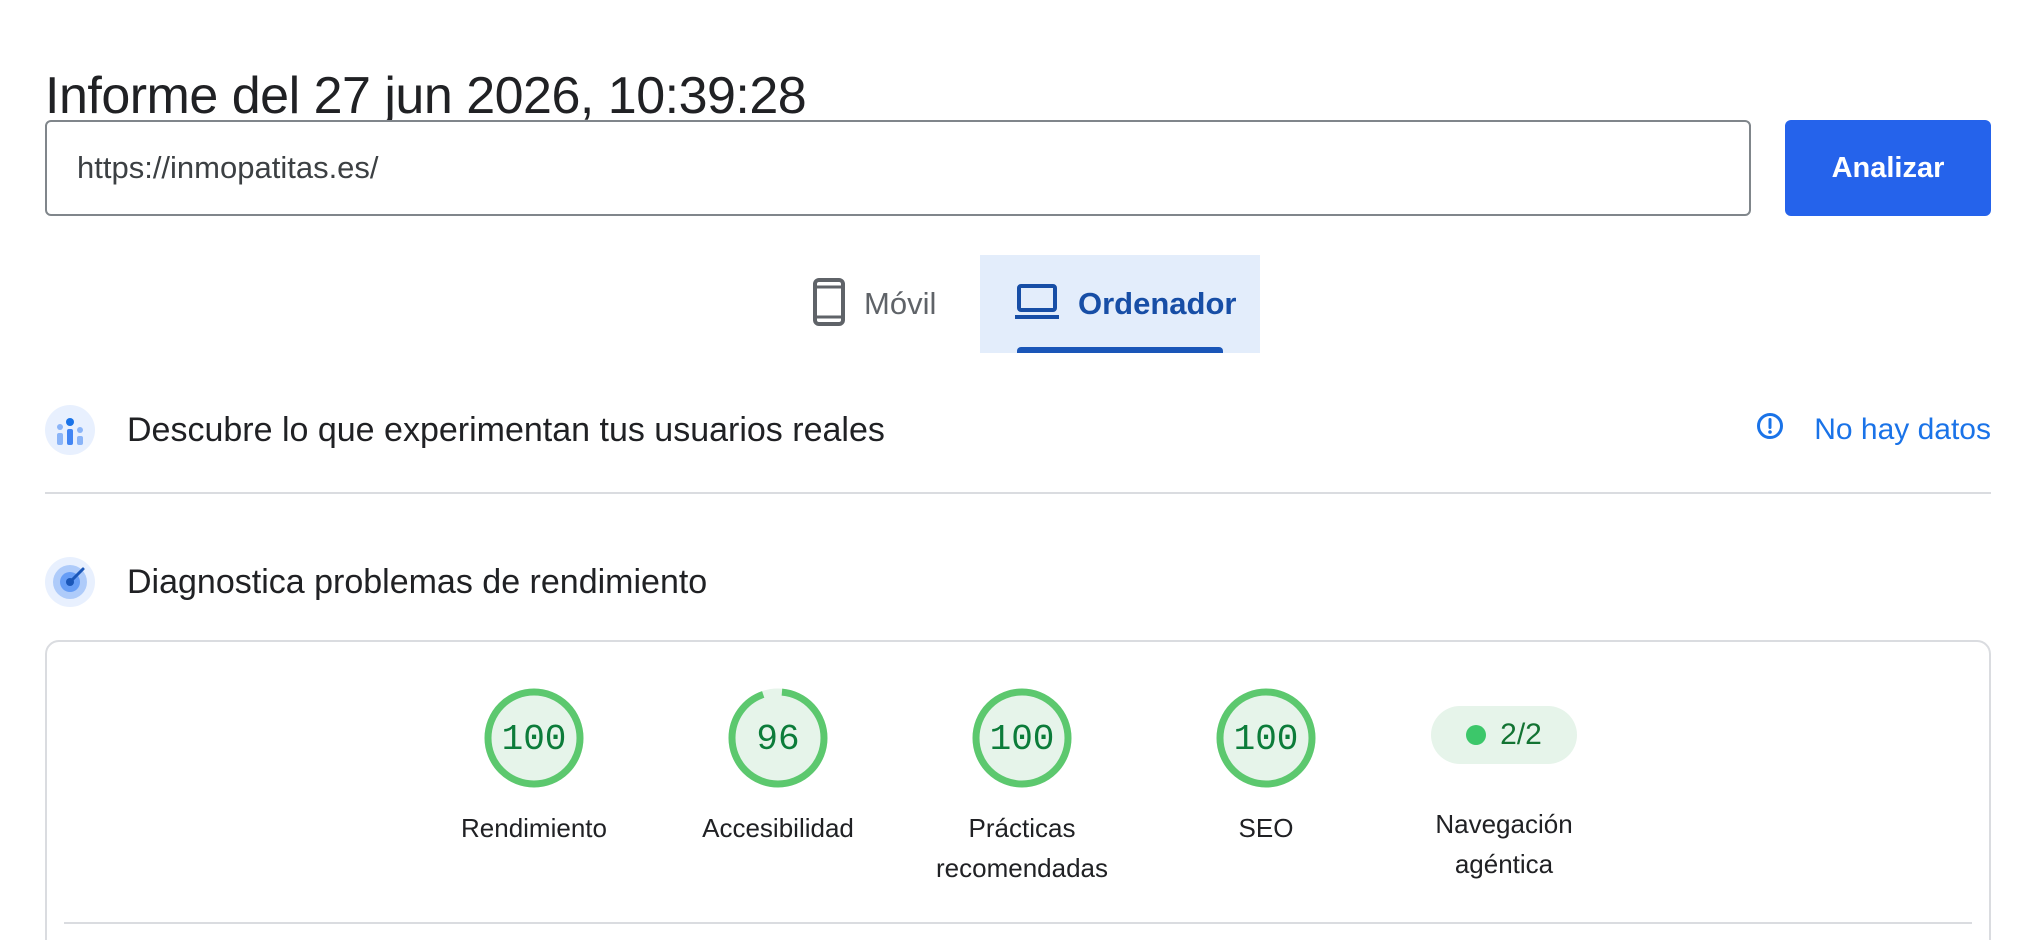 Image resolution: width=2032 pixels, height=940 pixels. I want to click on card-divider, so click(1018, 923).